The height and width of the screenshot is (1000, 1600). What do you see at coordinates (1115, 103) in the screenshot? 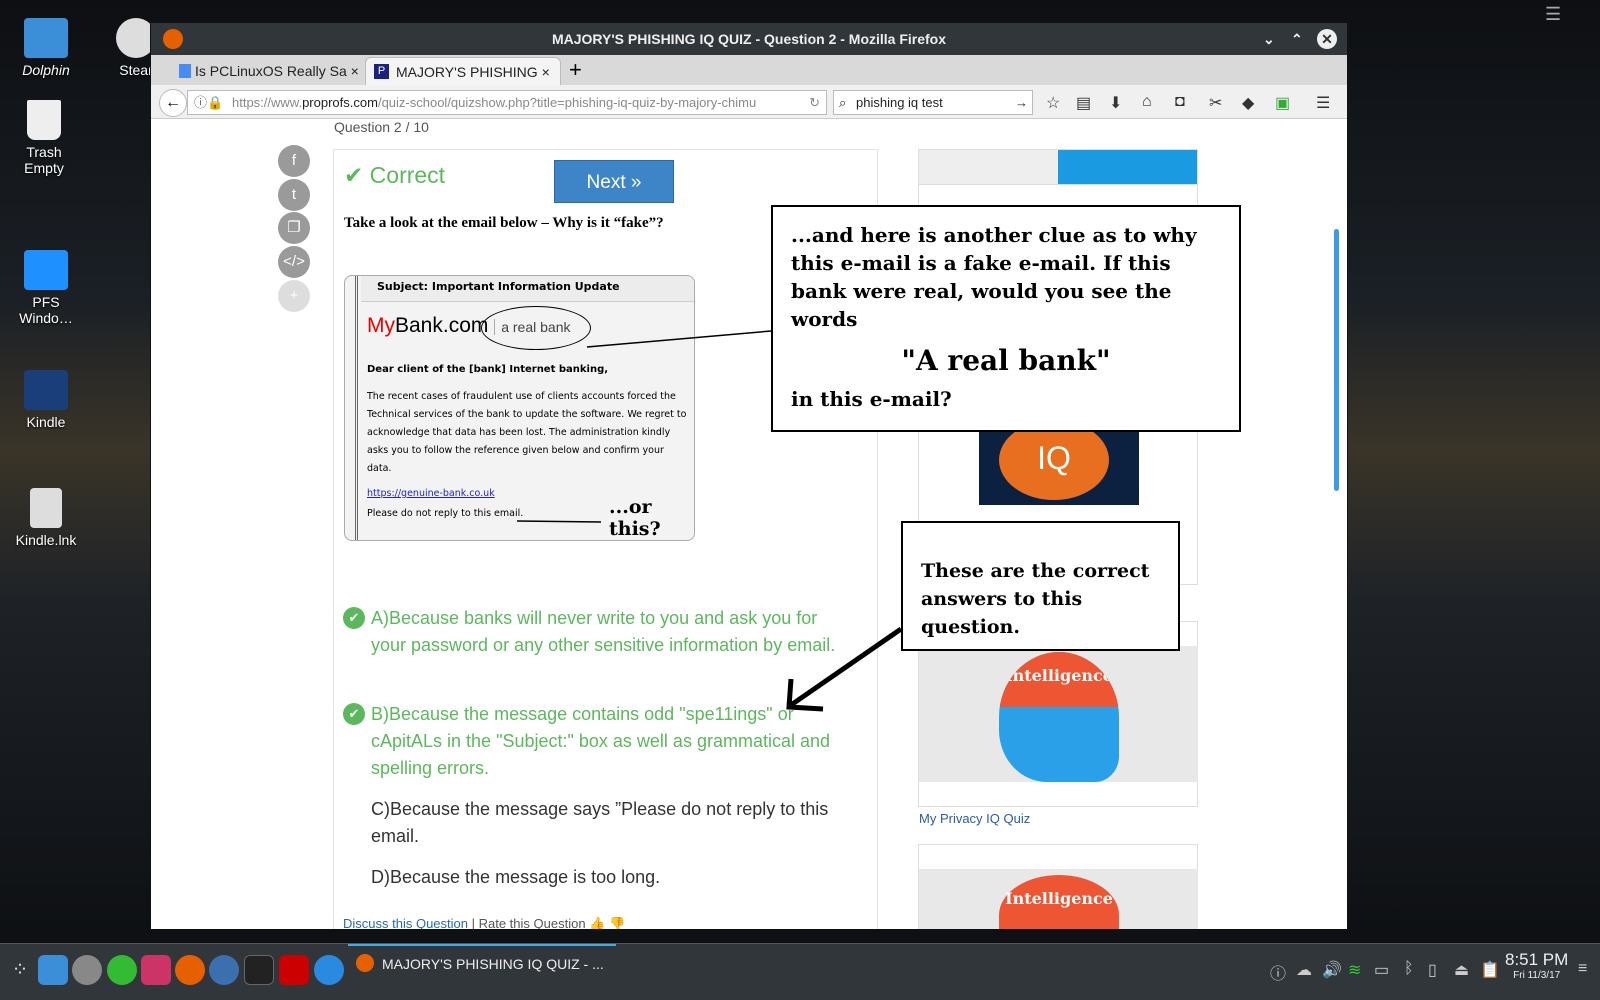
I see `download-icon: ⬇` at bounding box center [1115, 103].